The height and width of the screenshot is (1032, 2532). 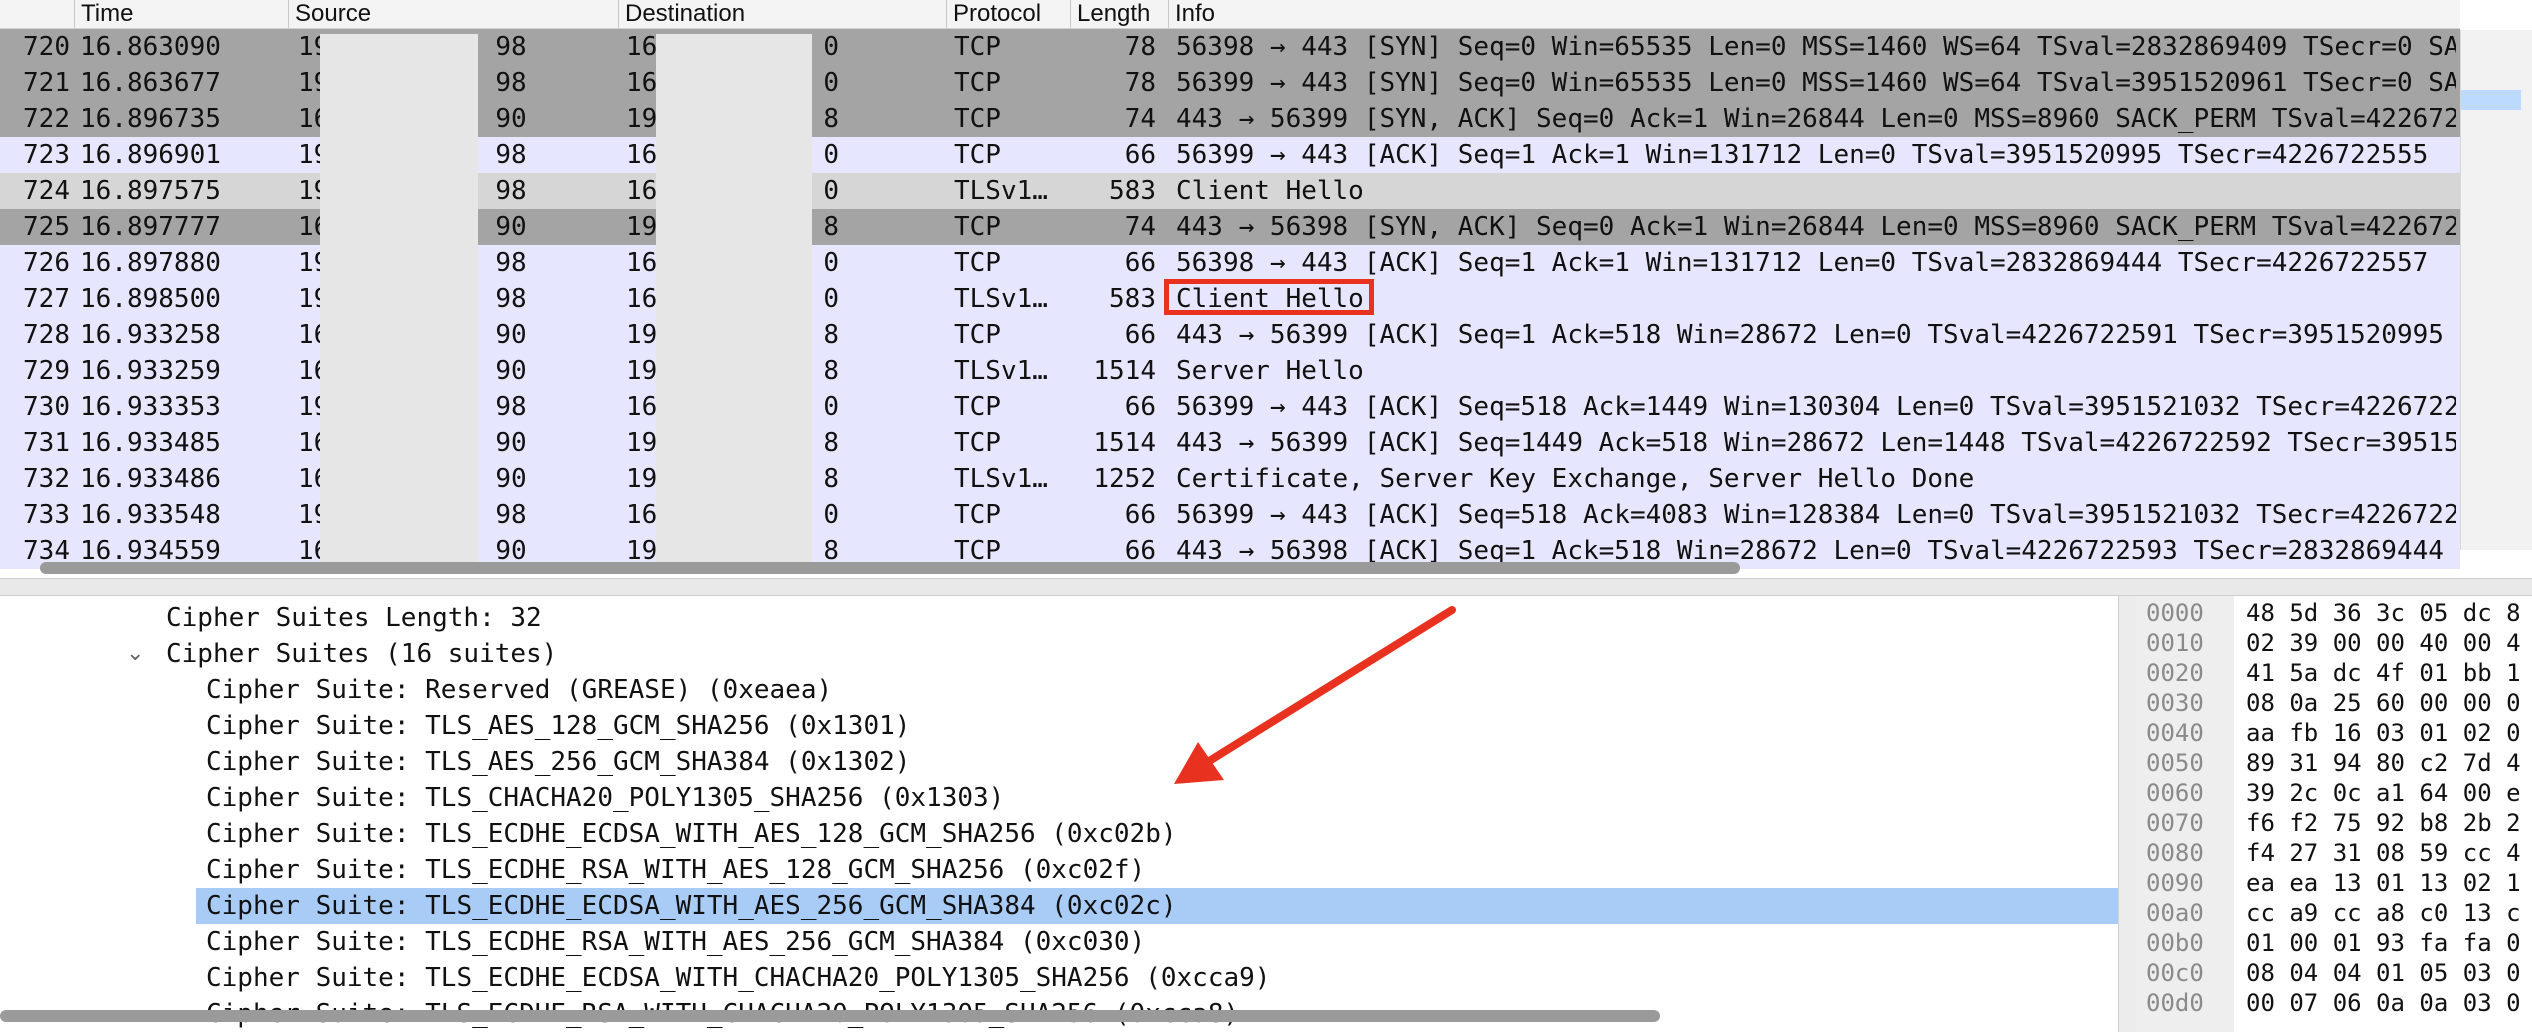 I want to click on packet-number: 731, so click(x=46, y=443).